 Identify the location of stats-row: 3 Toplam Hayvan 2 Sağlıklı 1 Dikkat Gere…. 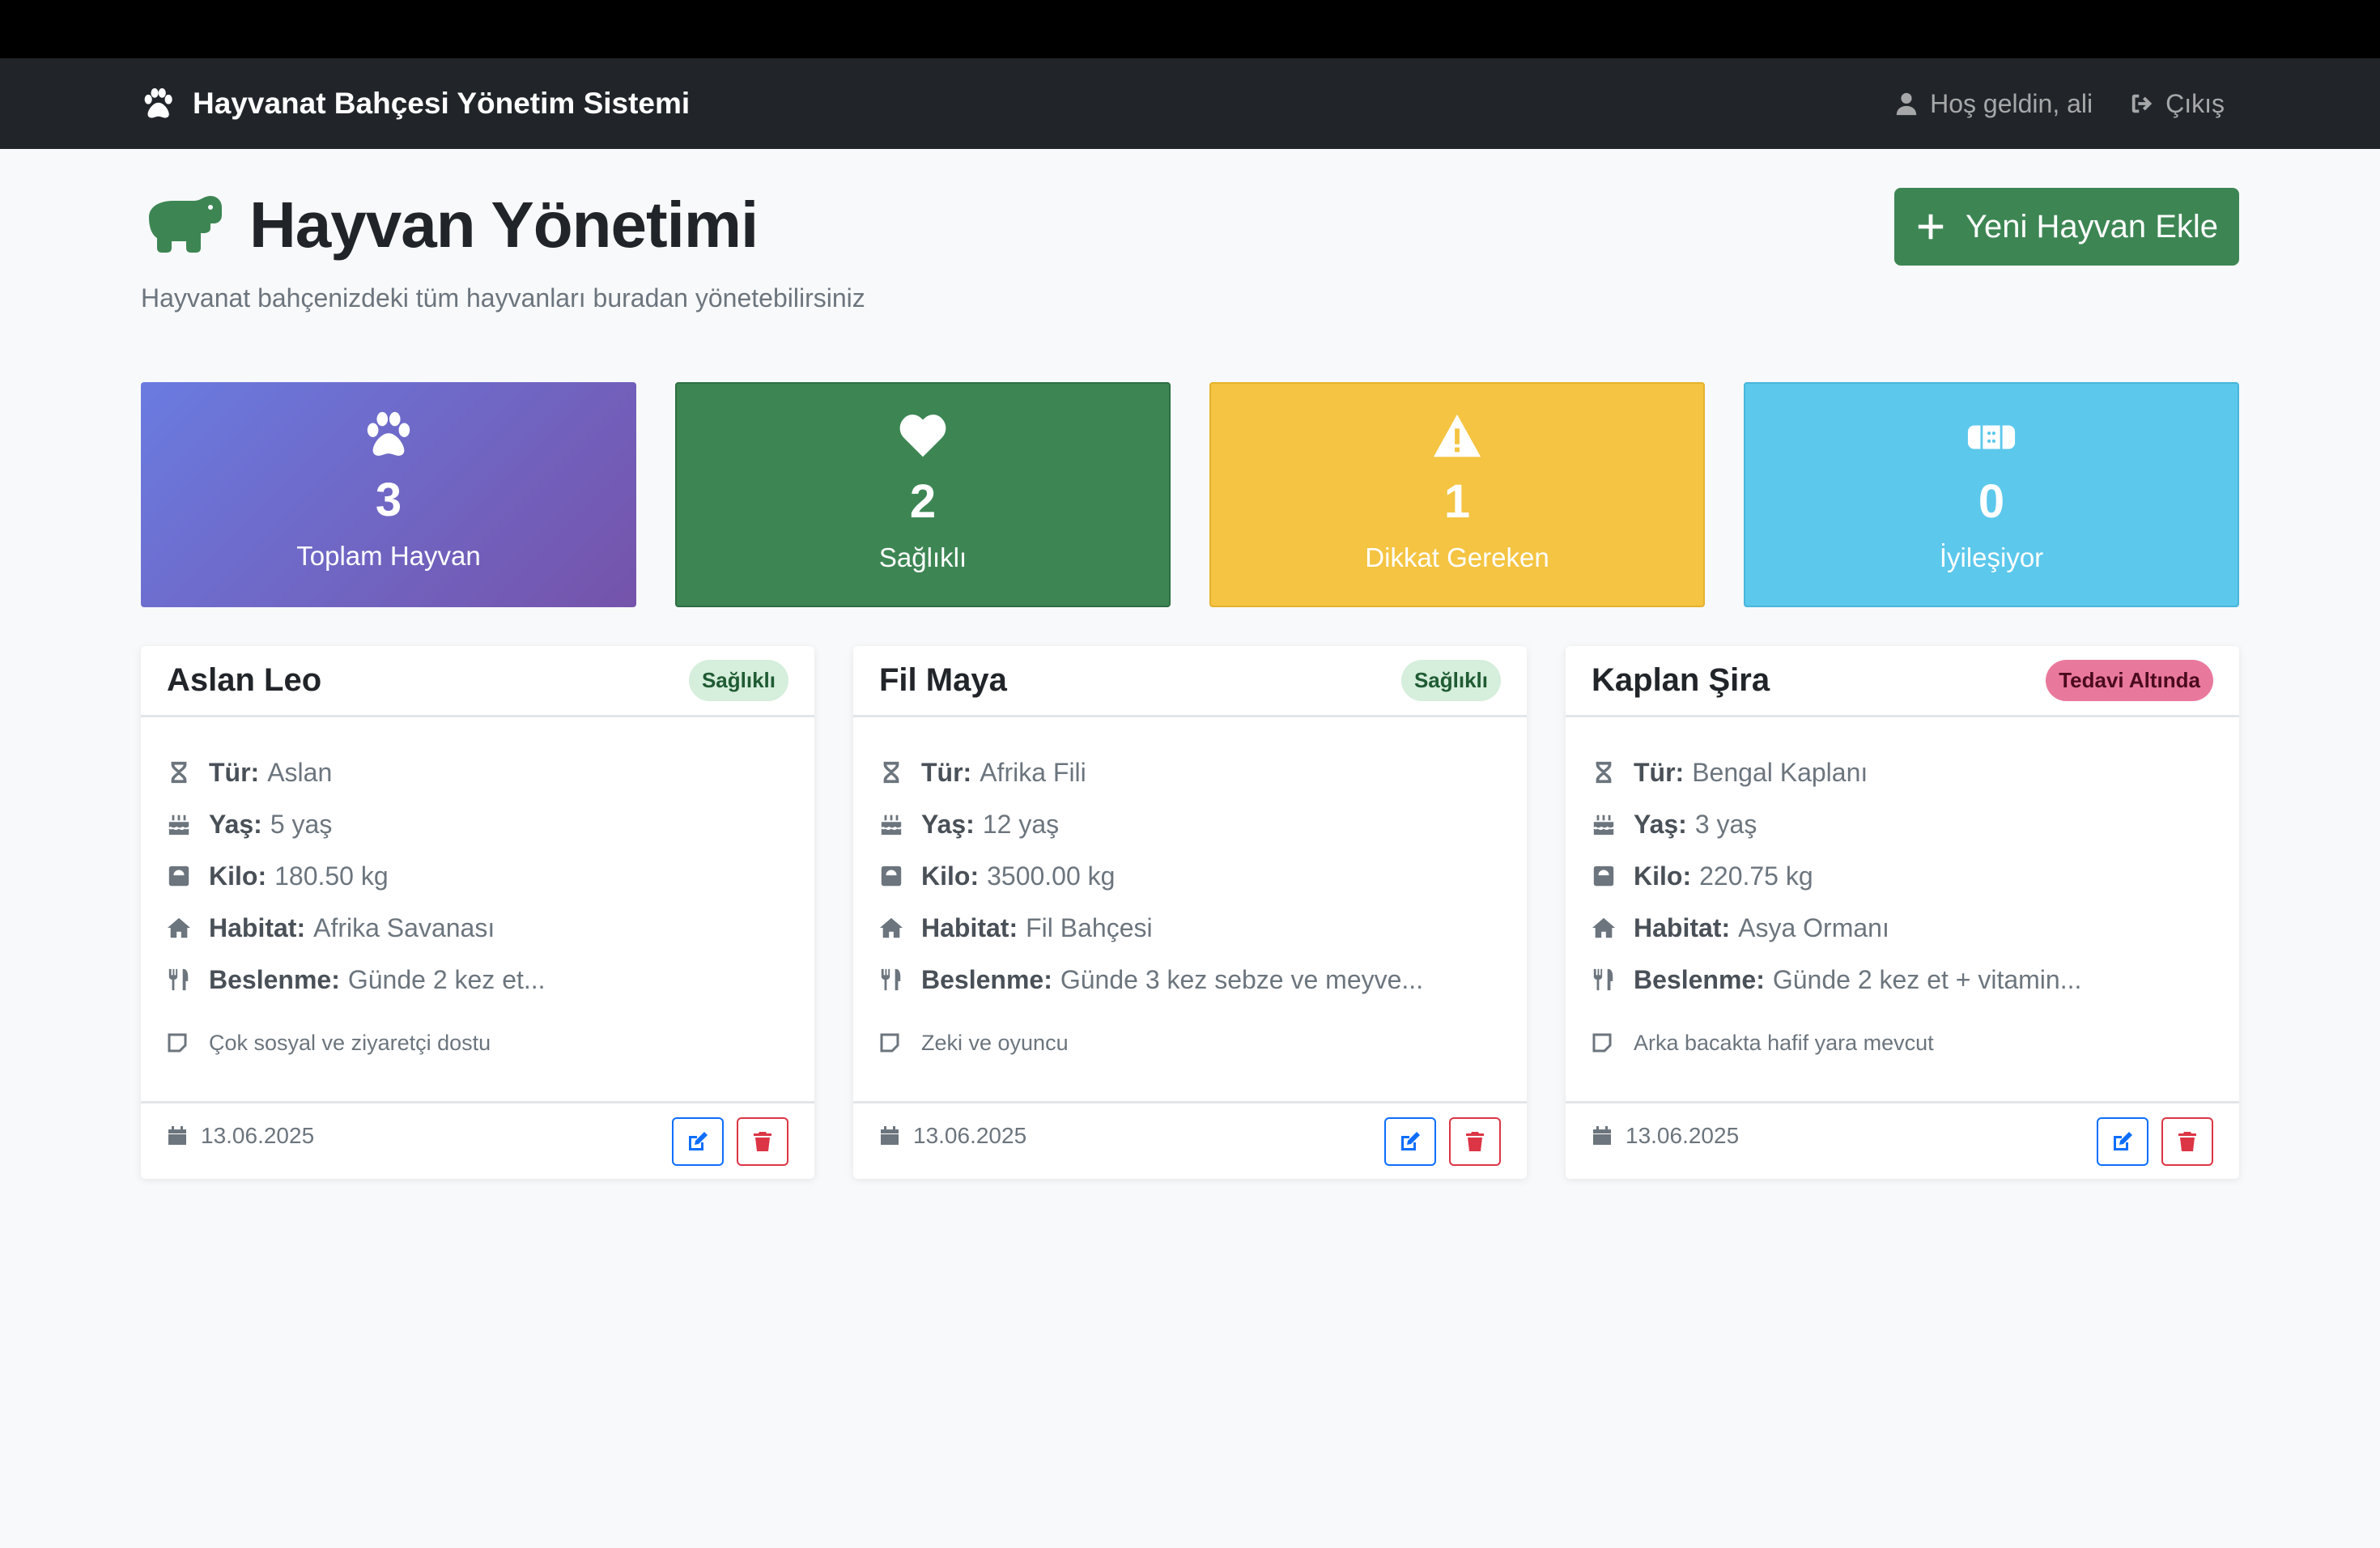
(1190, 495).